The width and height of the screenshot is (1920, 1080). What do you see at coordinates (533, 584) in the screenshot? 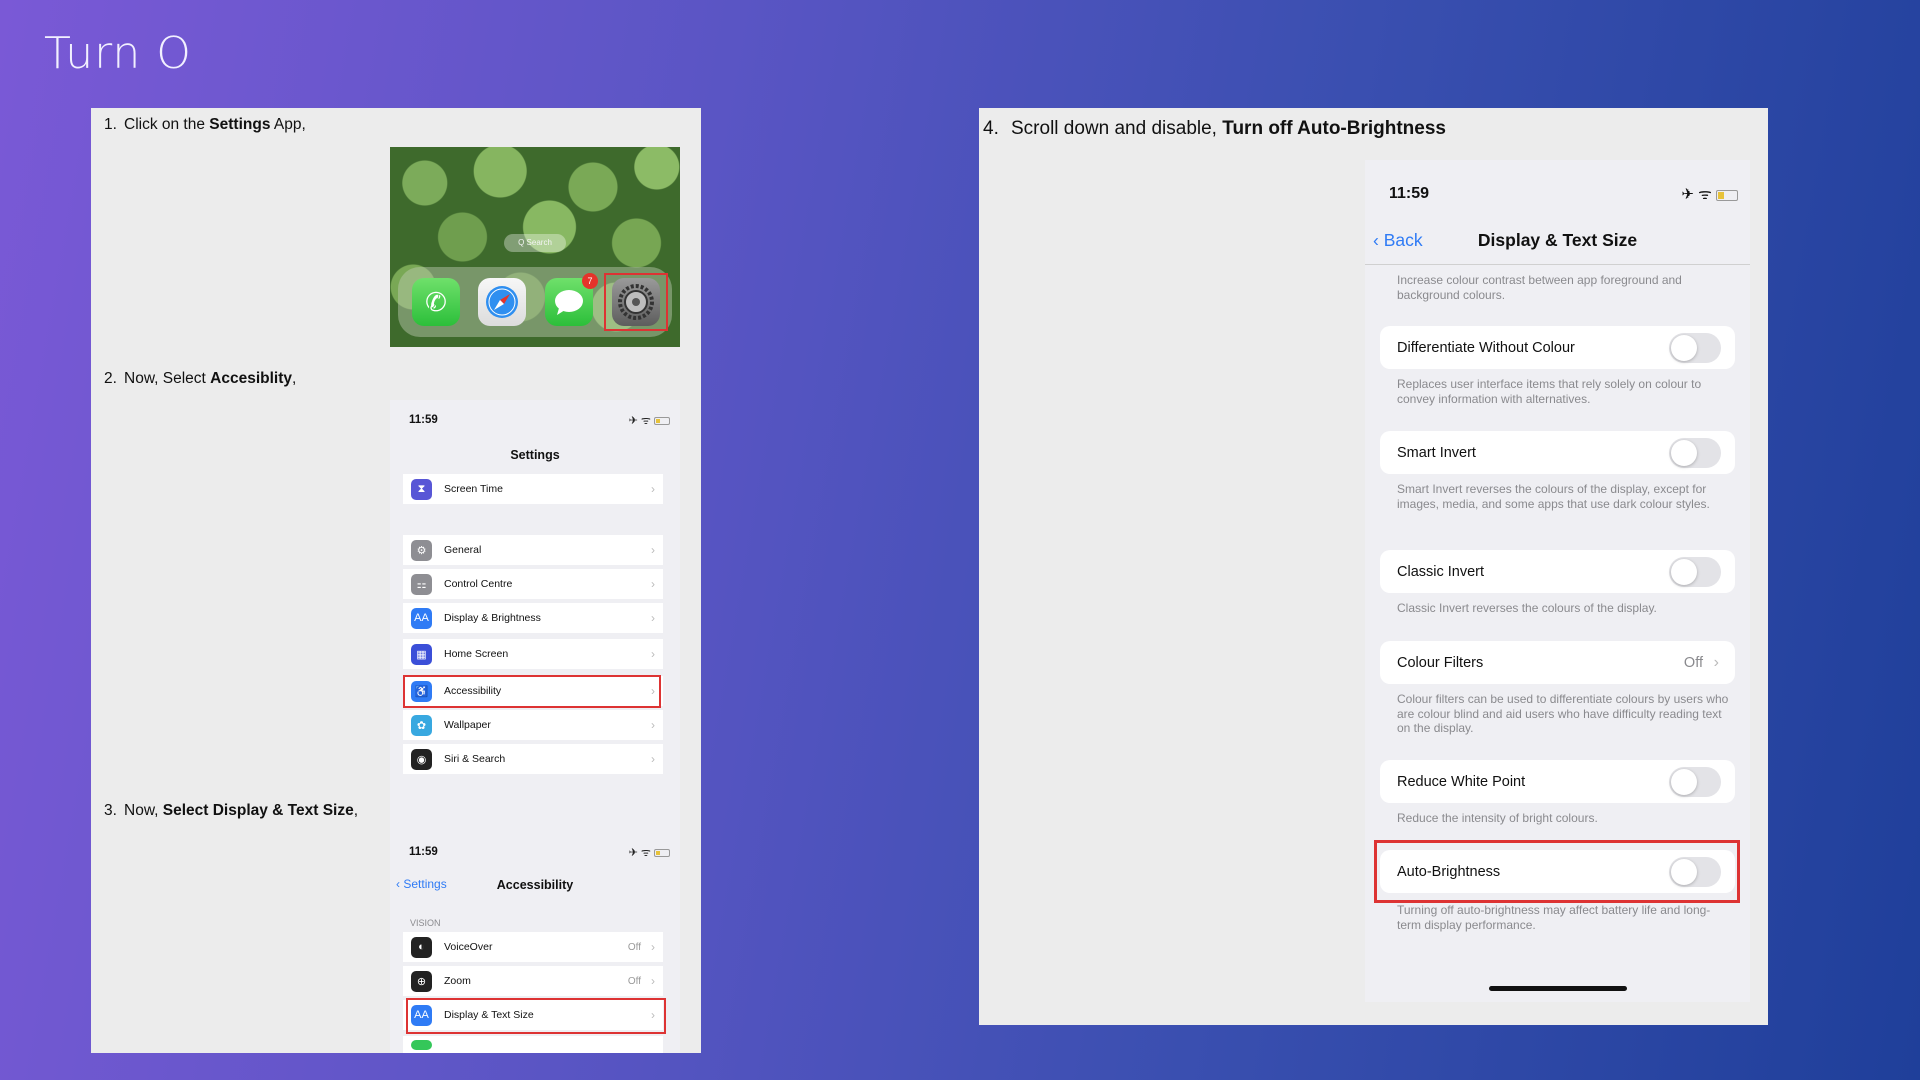
I see `settings-item-control-centre: ⚏ Control Centre ›` at bounding box center [533, 584].